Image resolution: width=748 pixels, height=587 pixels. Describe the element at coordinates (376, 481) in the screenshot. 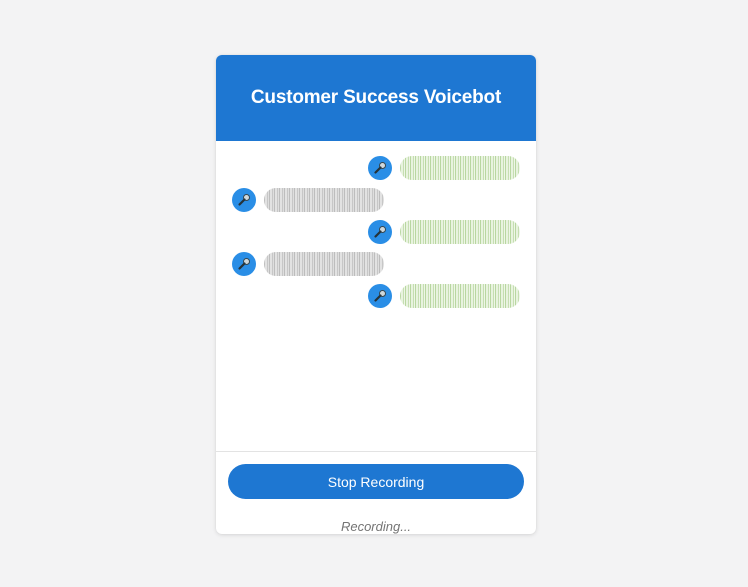

I see `stop-recording-button: Stop Recording` at that location.